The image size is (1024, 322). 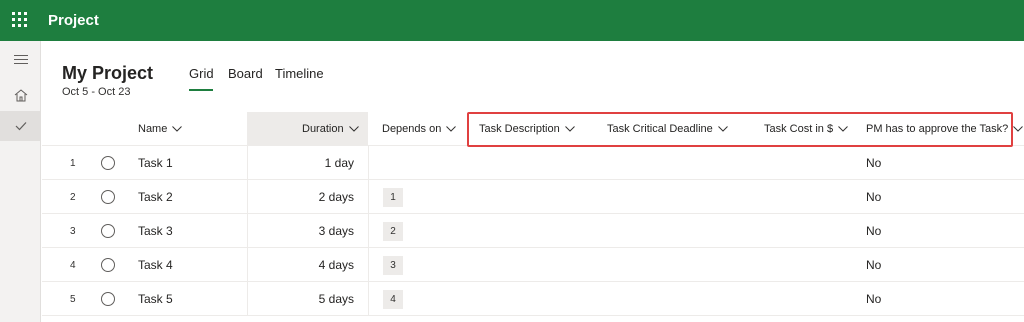 What do you see at coordinates (73, 20) in the screenshot?
I see `app-title: Project` at bounding box center [73, 20].